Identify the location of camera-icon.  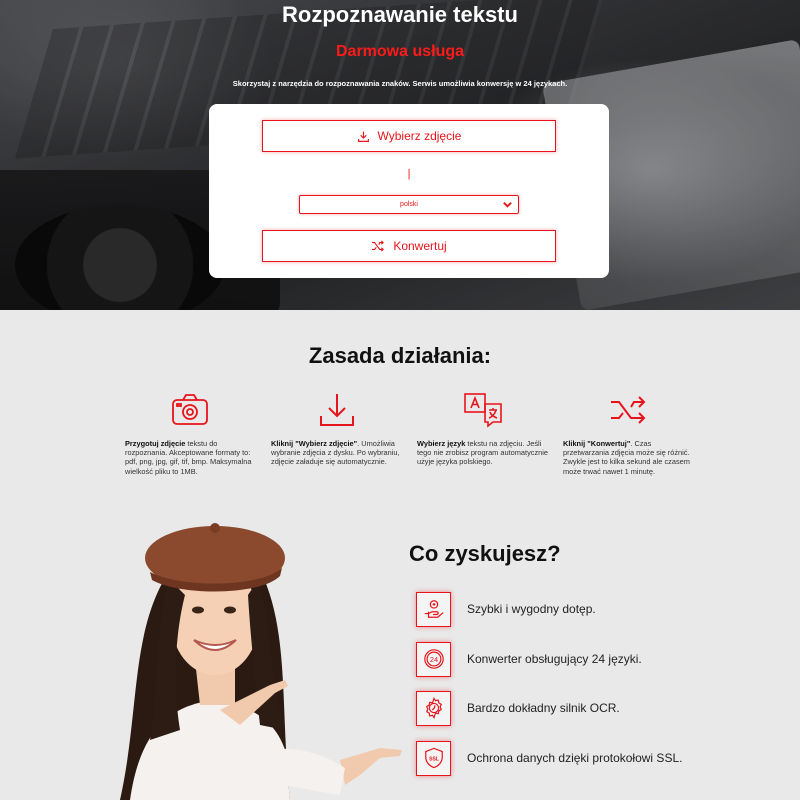
(190, 409).